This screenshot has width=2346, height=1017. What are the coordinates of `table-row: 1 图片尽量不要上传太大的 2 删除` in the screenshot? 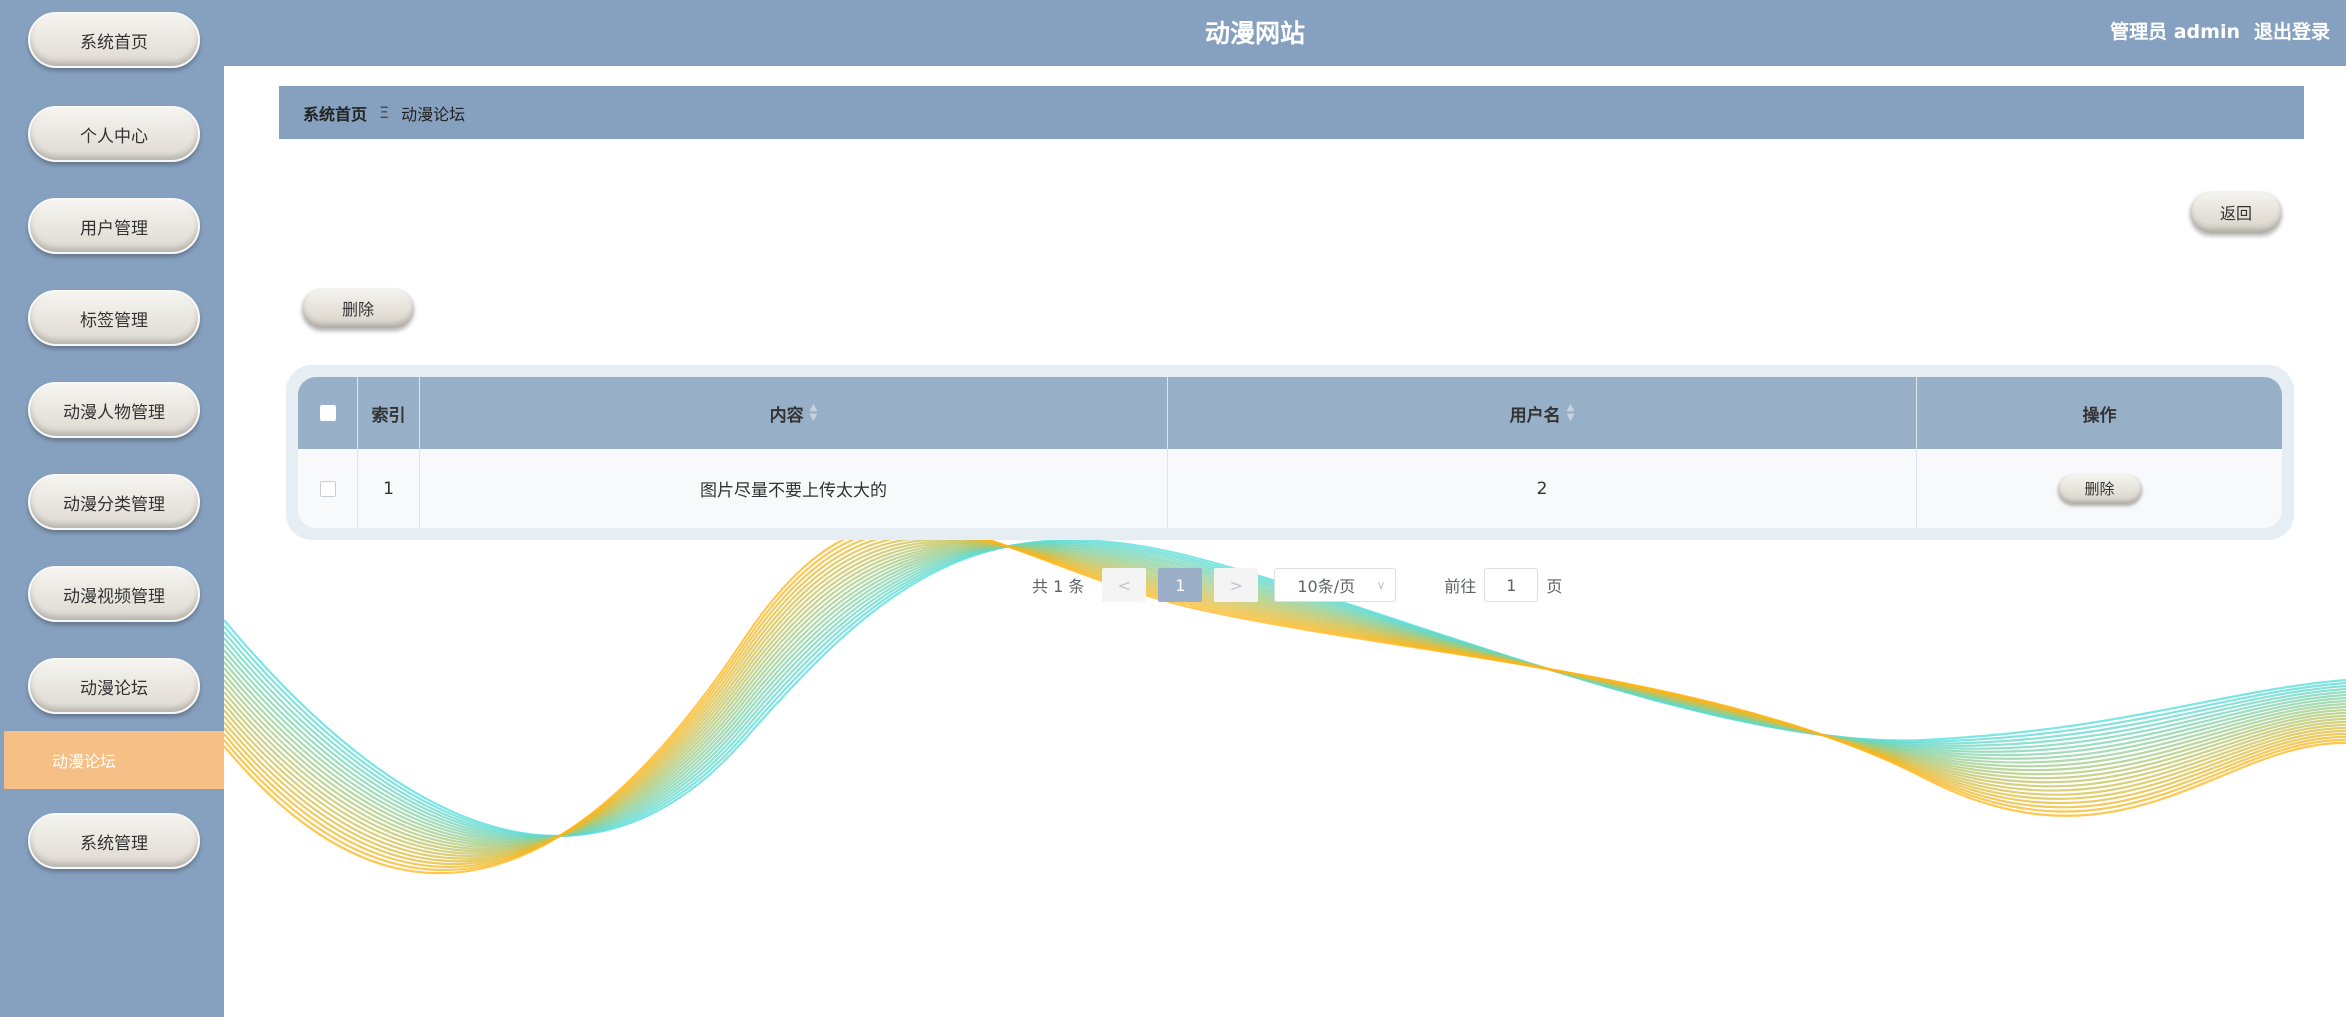 It's located at (1290, 488).